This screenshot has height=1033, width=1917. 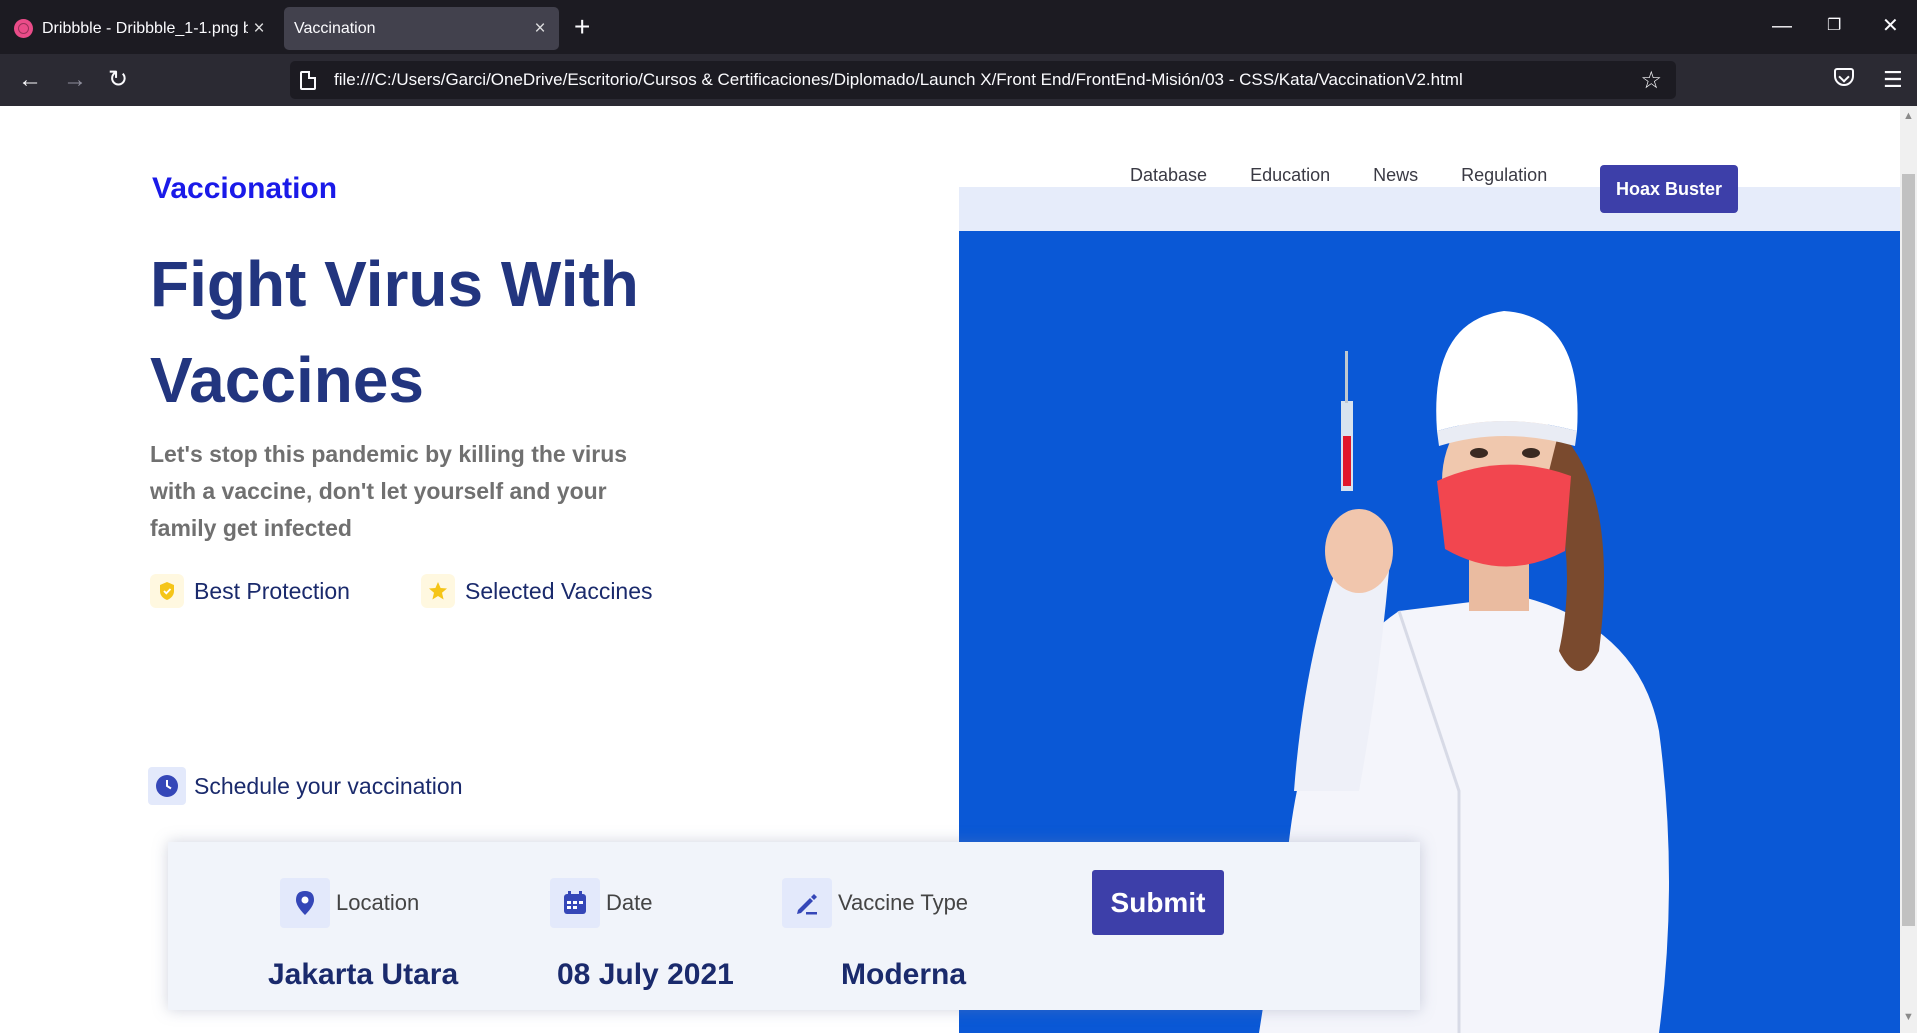 What do you see at coordinates (75, 80) in the screenshot?
I see `forward-icon: →` at bounding box center [75, 80].